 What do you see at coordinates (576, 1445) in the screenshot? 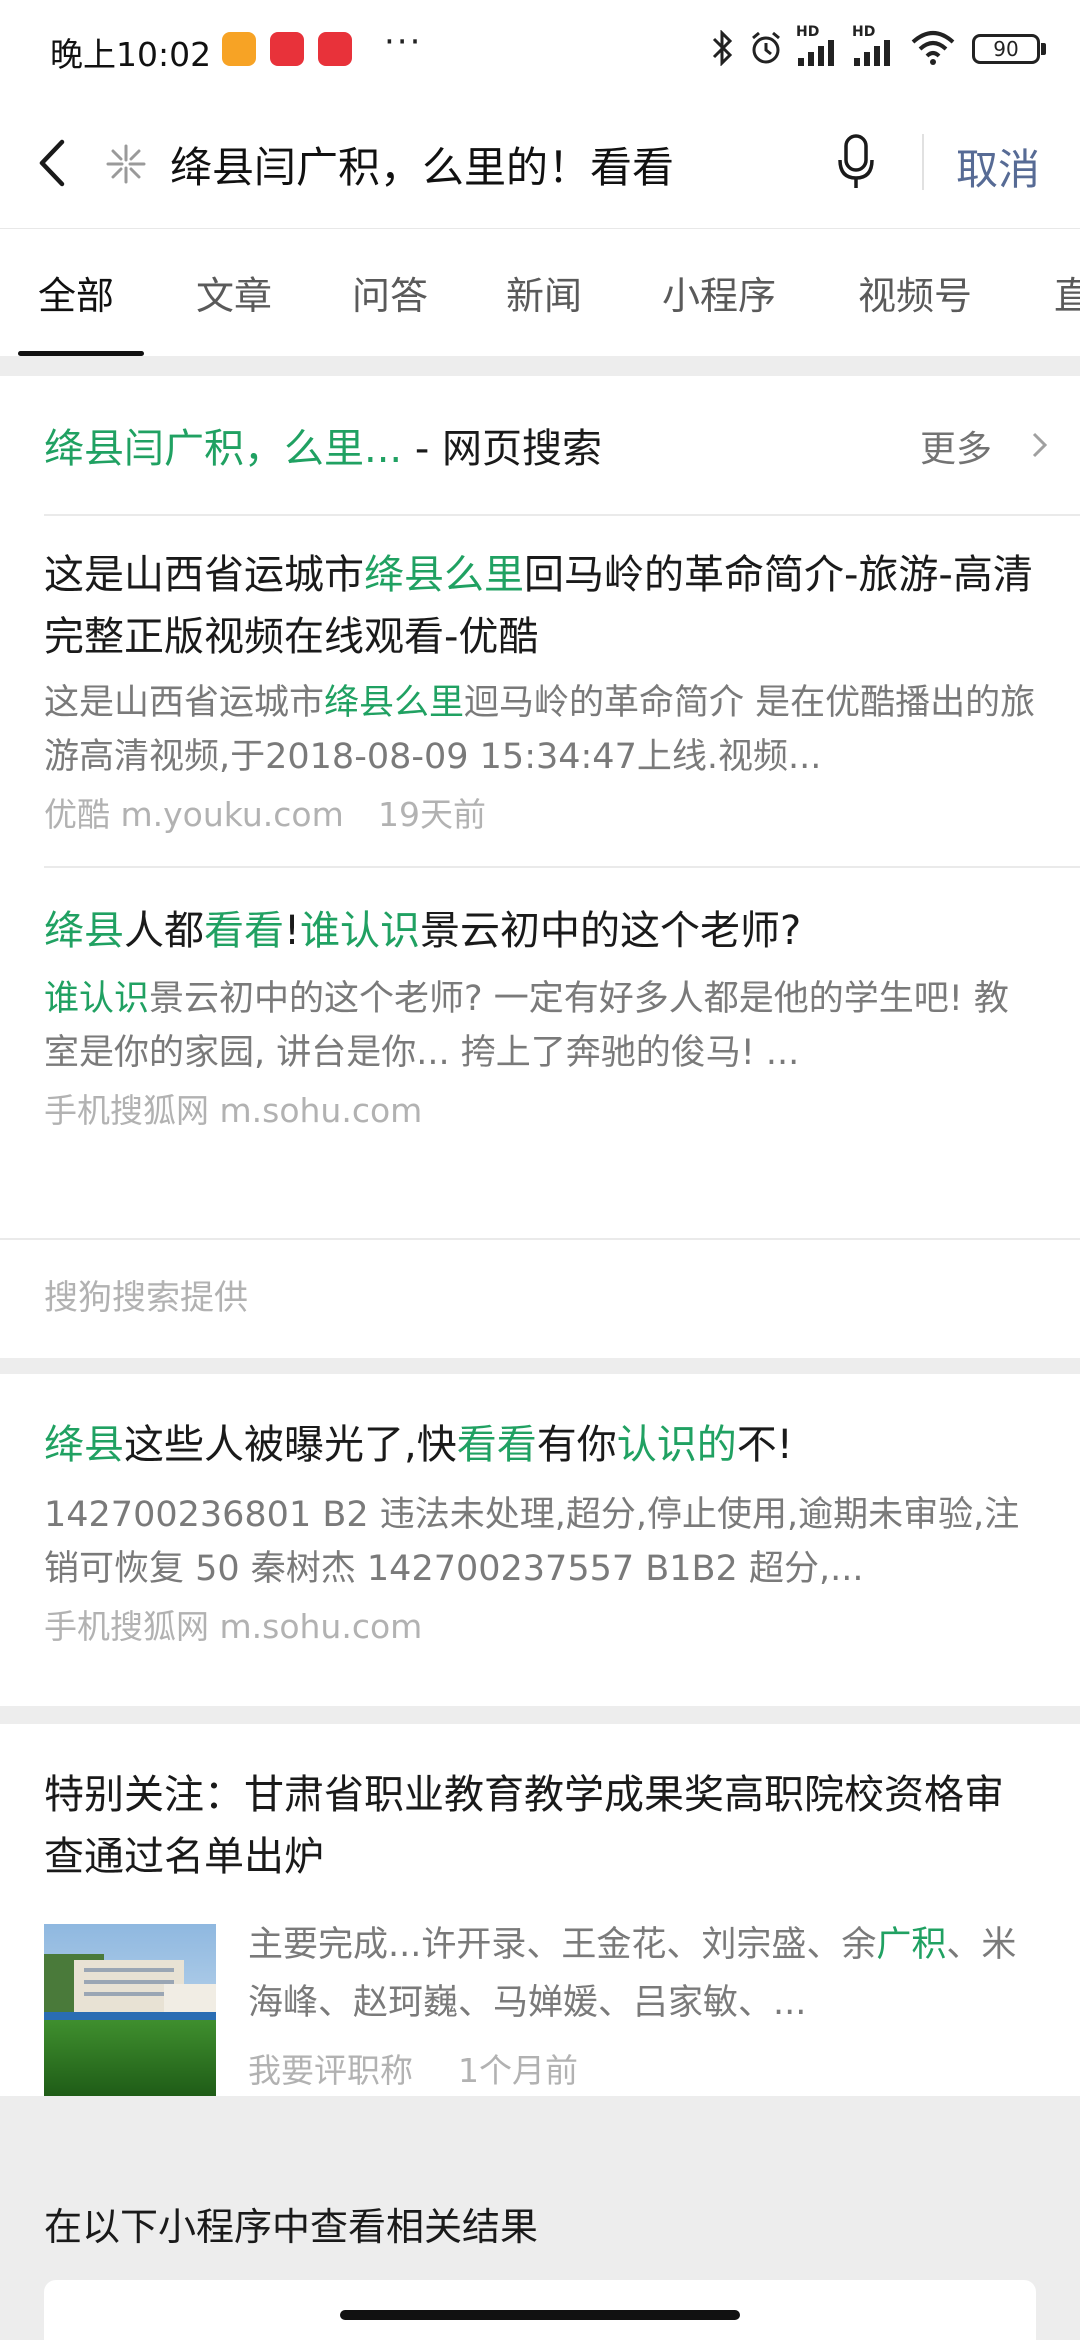
I see `text-segment: 有你` at bounding box center [576, 1445].